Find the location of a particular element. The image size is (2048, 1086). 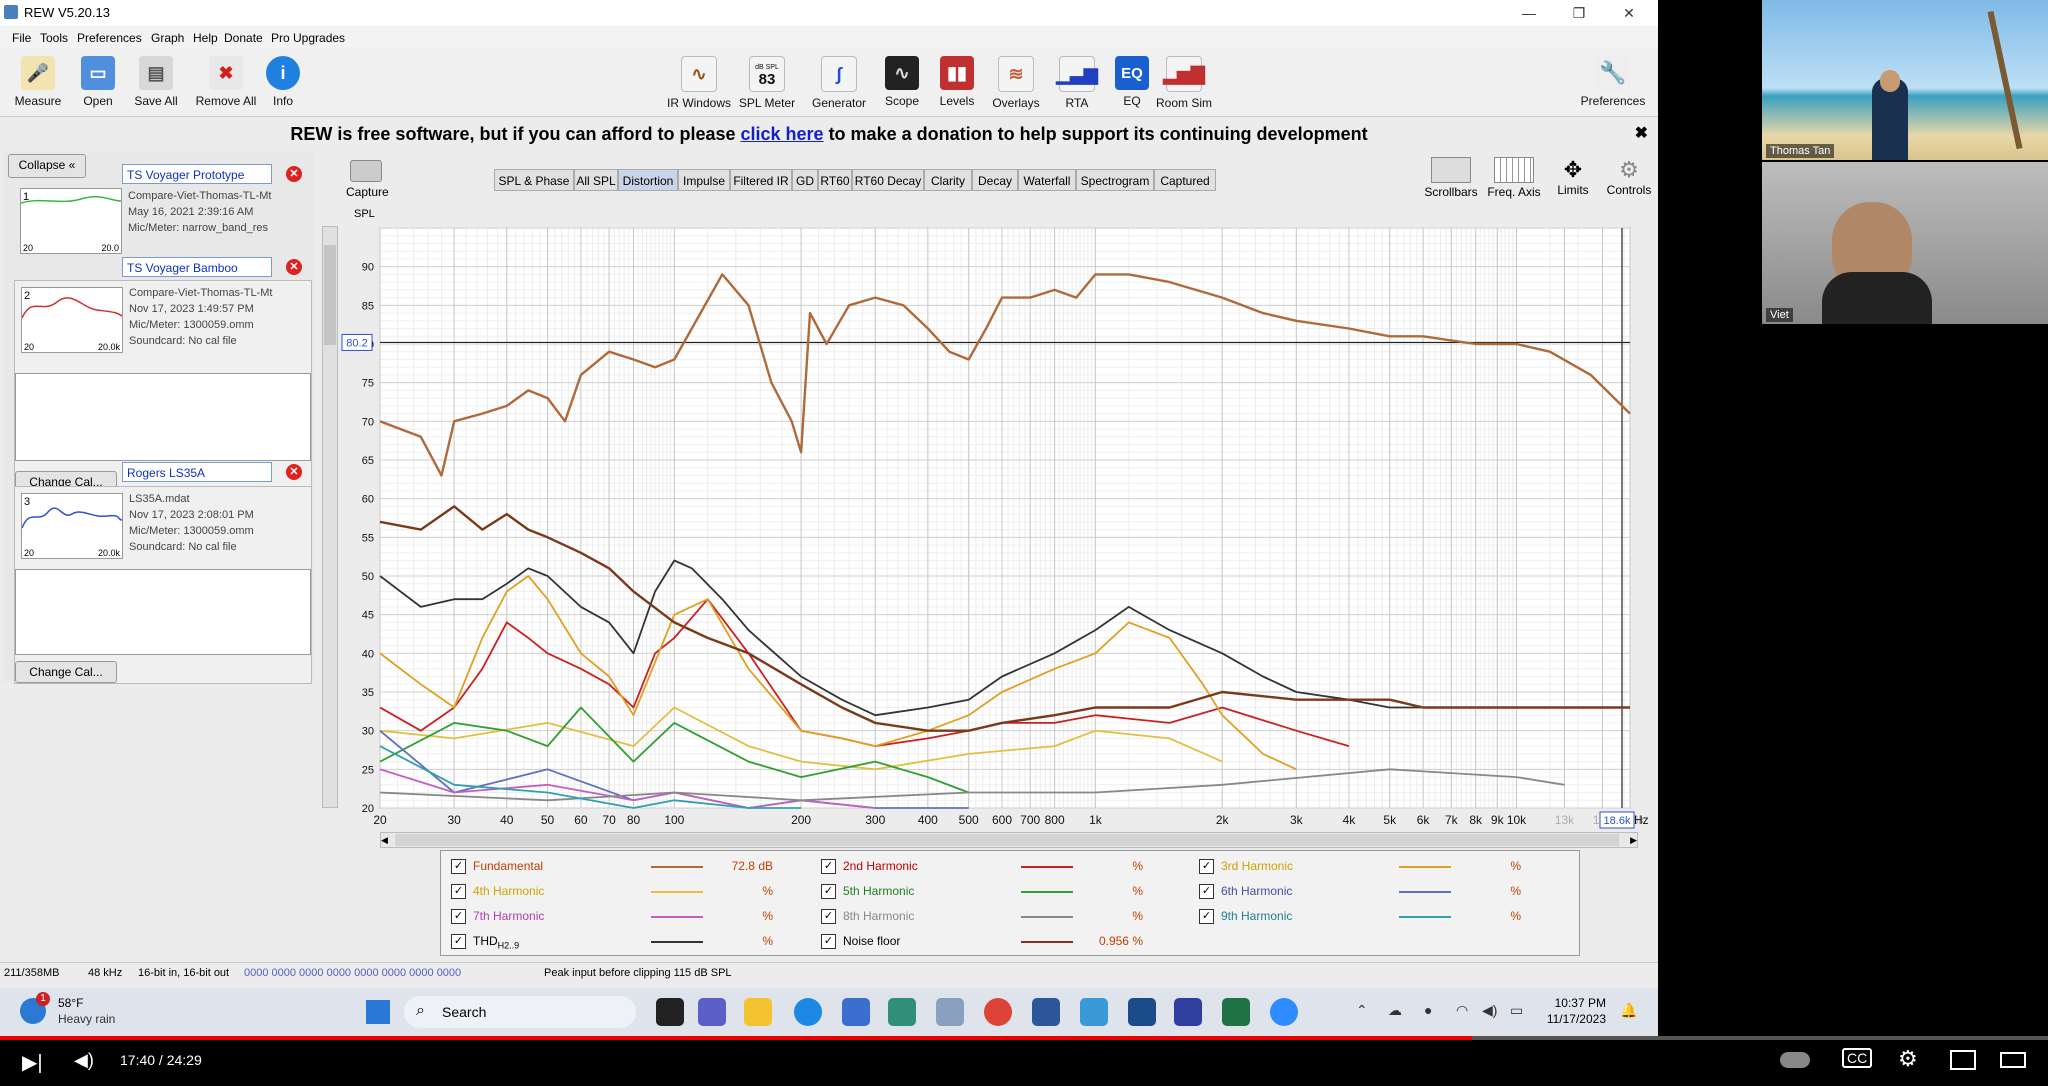

tab-decay: Decay is located at coordinates (995, 180).